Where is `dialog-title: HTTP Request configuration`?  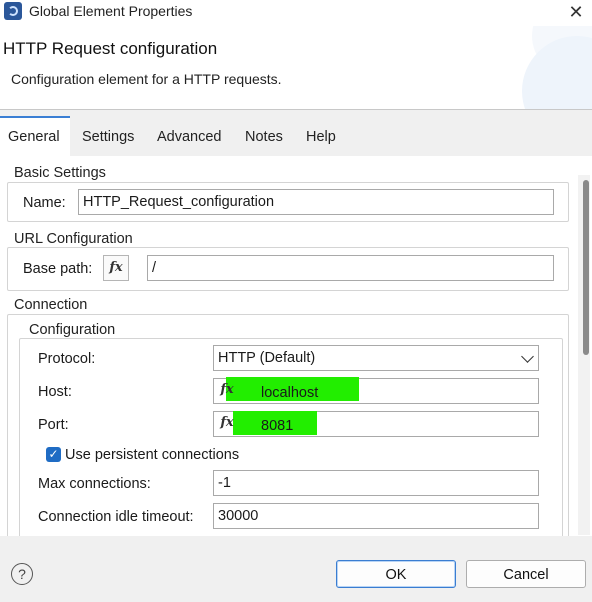
dialog-title: HTTP Request configuration is located at coordinates (110, 48).